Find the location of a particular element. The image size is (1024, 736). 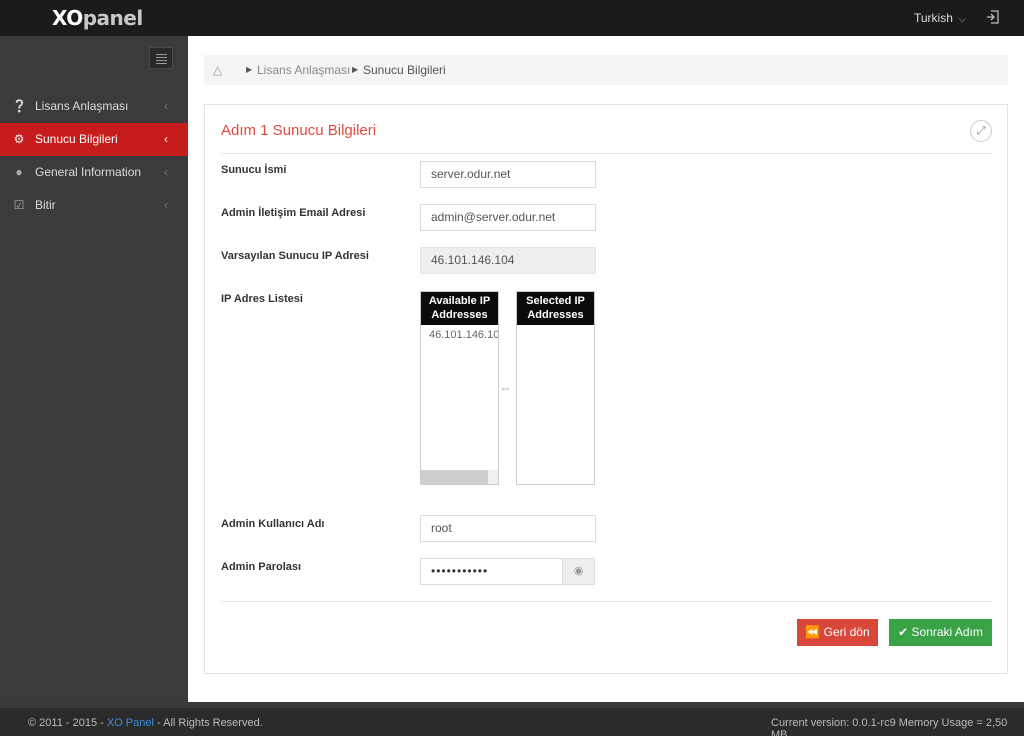

top-bar: XOpanel Turkish ⌵ is located at coordinates (512, 18).